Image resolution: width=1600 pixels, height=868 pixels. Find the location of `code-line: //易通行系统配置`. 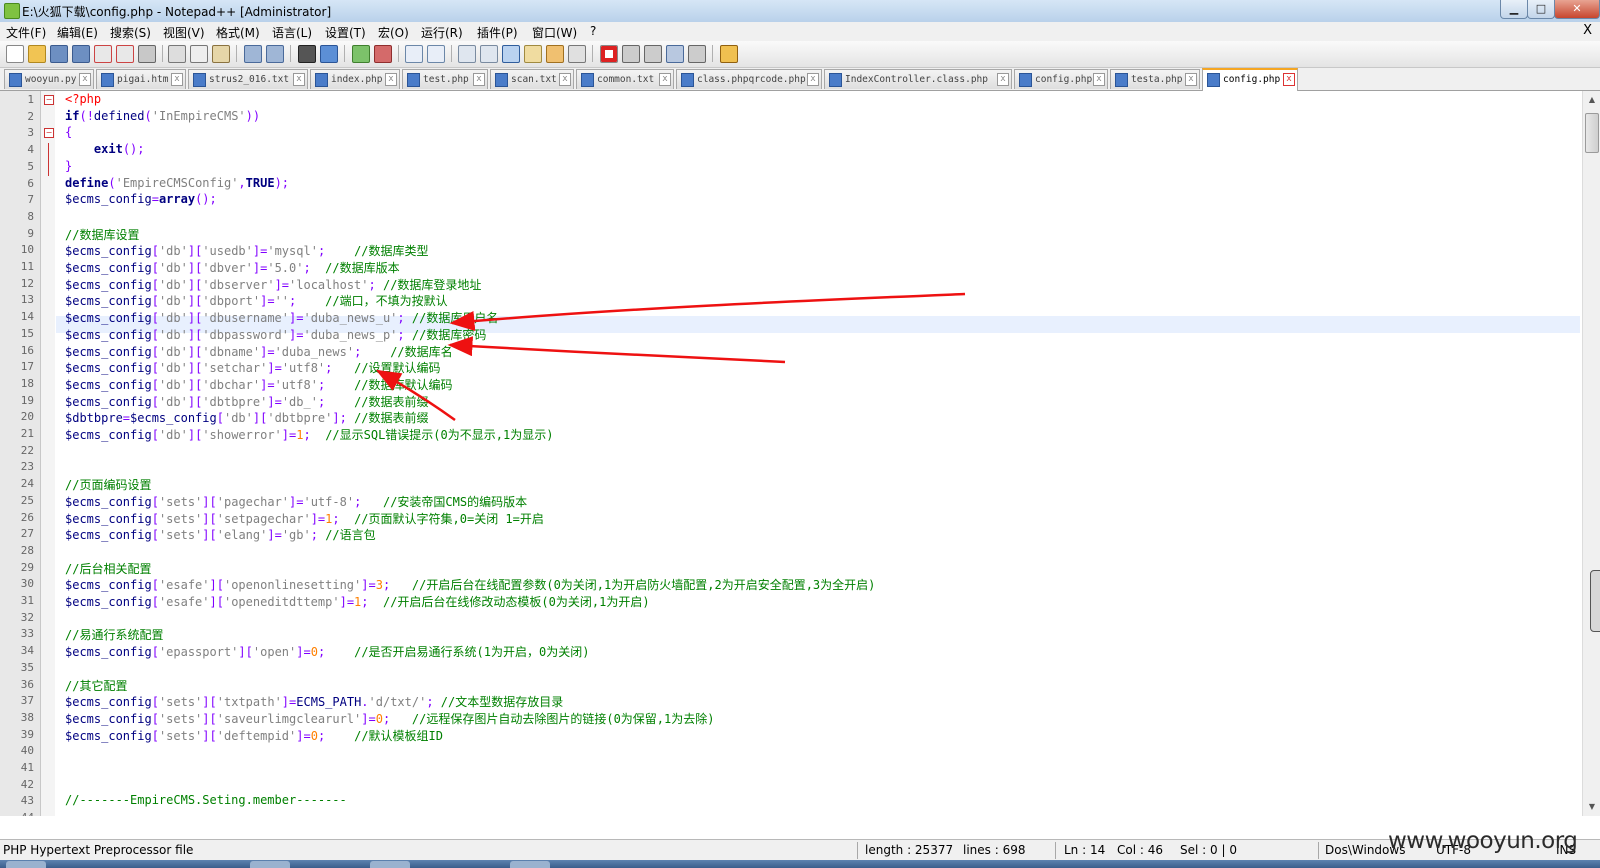

code-line: //易通行系统配置 is located at coordinates (114, 634).